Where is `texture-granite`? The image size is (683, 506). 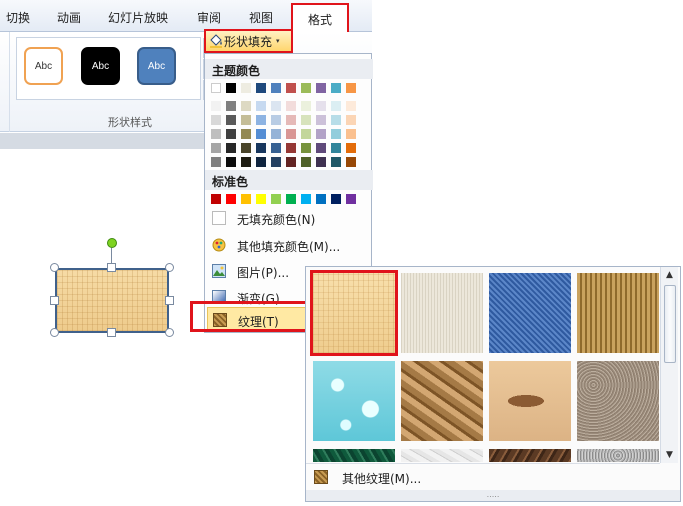
texture-granite is located at coordinates (618, 455).